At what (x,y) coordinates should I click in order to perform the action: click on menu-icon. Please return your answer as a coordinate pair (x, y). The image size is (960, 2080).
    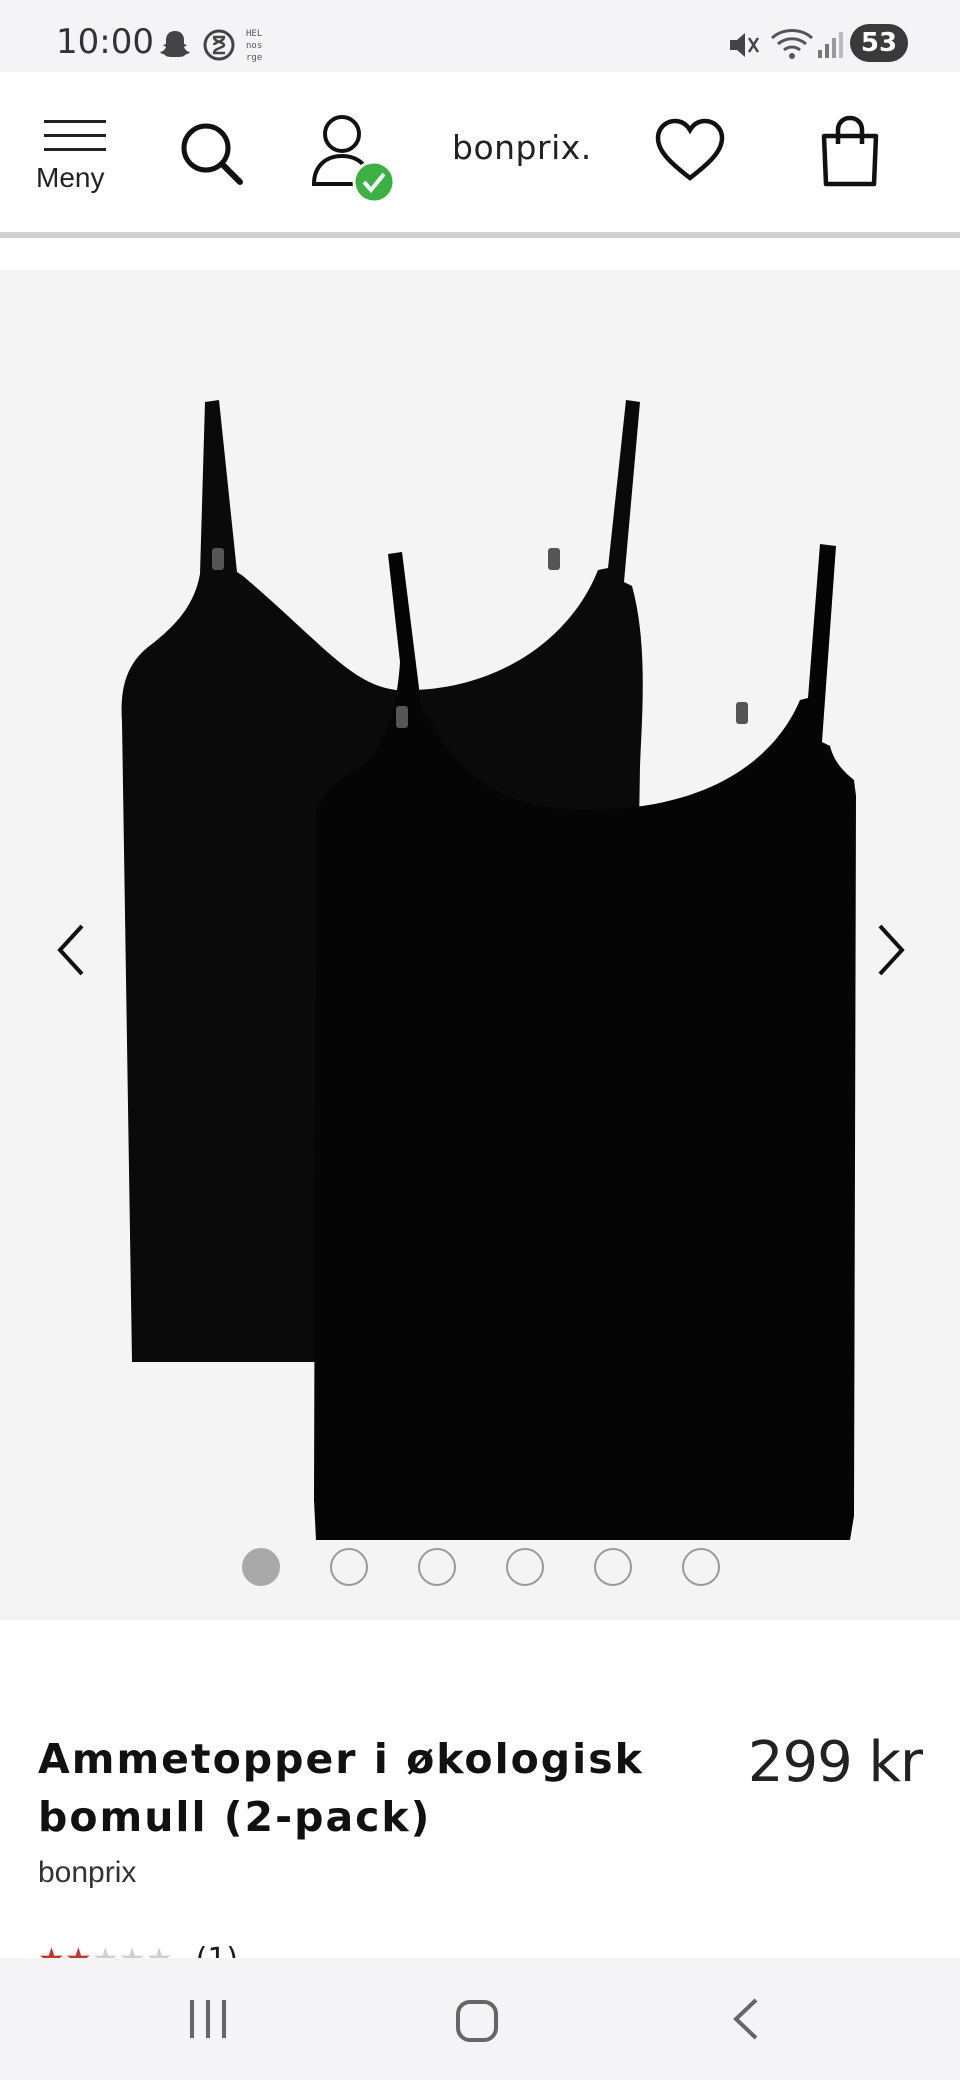
    Looking at the image, I should click on (75, 135).